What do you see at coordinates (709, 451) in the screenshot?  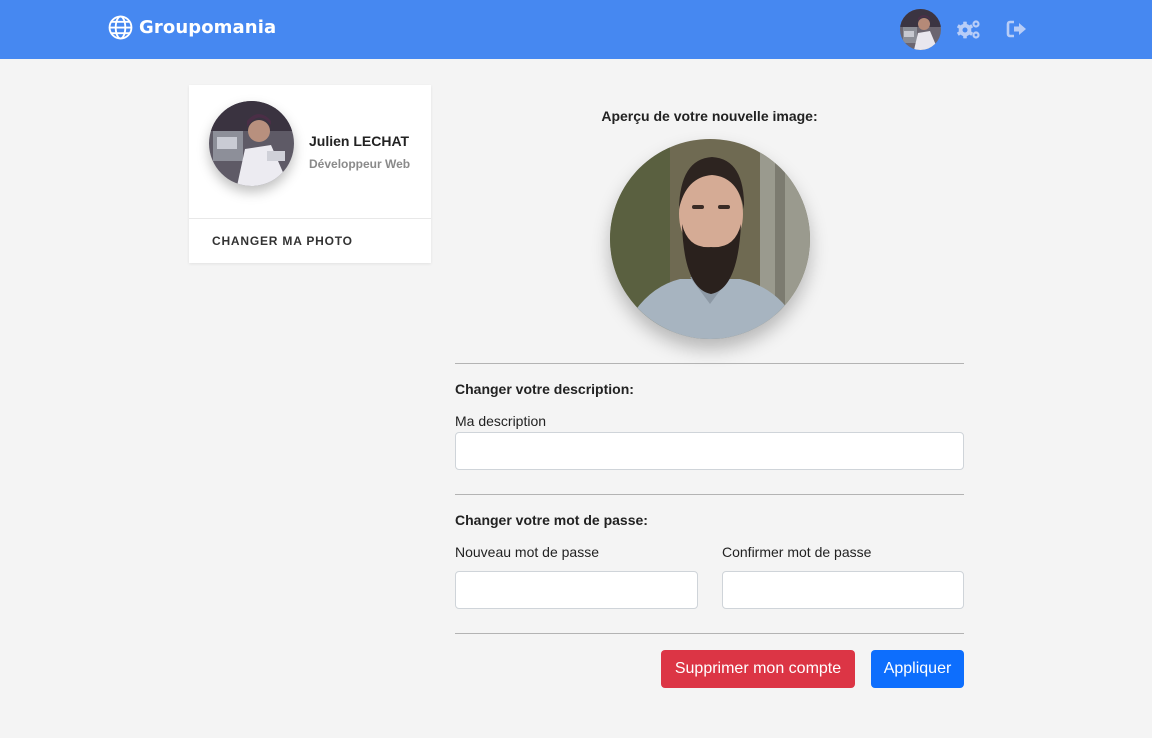 I see `description-input` at bounding box center [709, 451].